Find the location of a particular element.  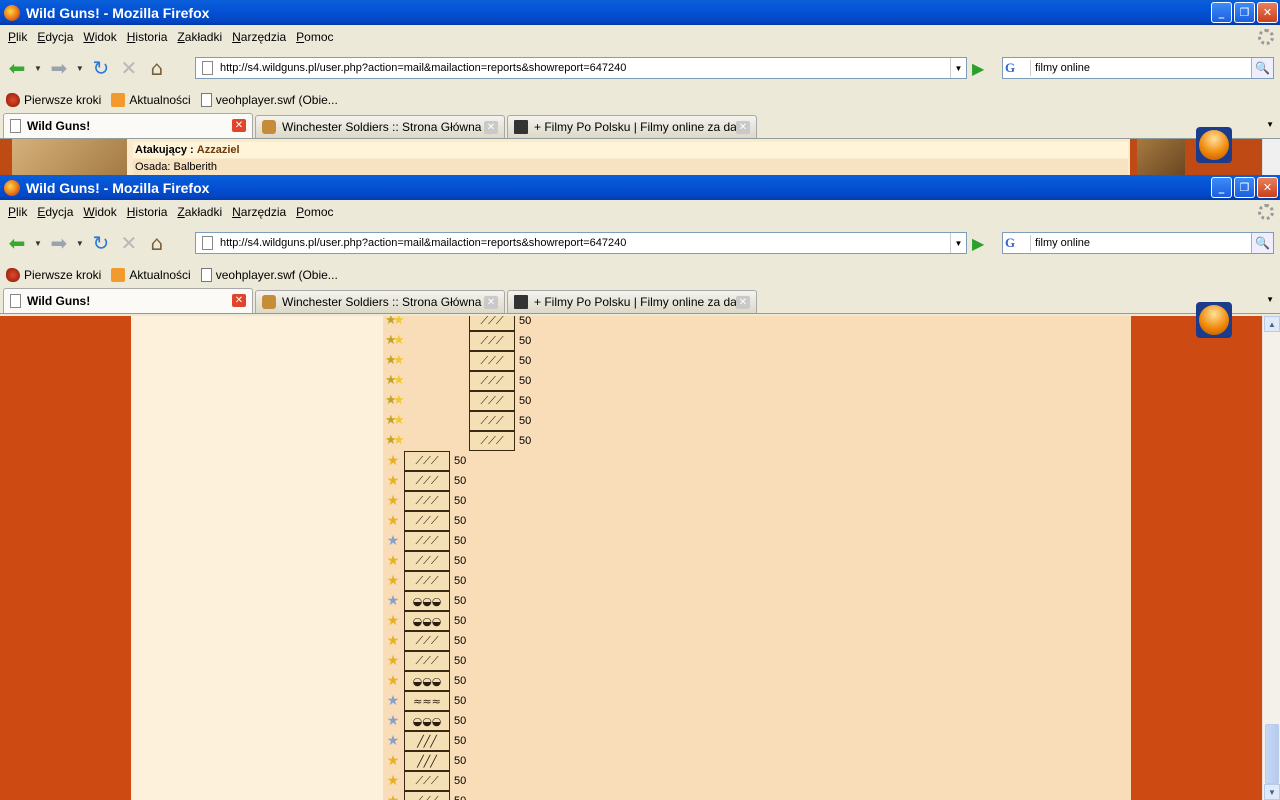

settlement-name: Balberith is located at coordinates (195, 167).